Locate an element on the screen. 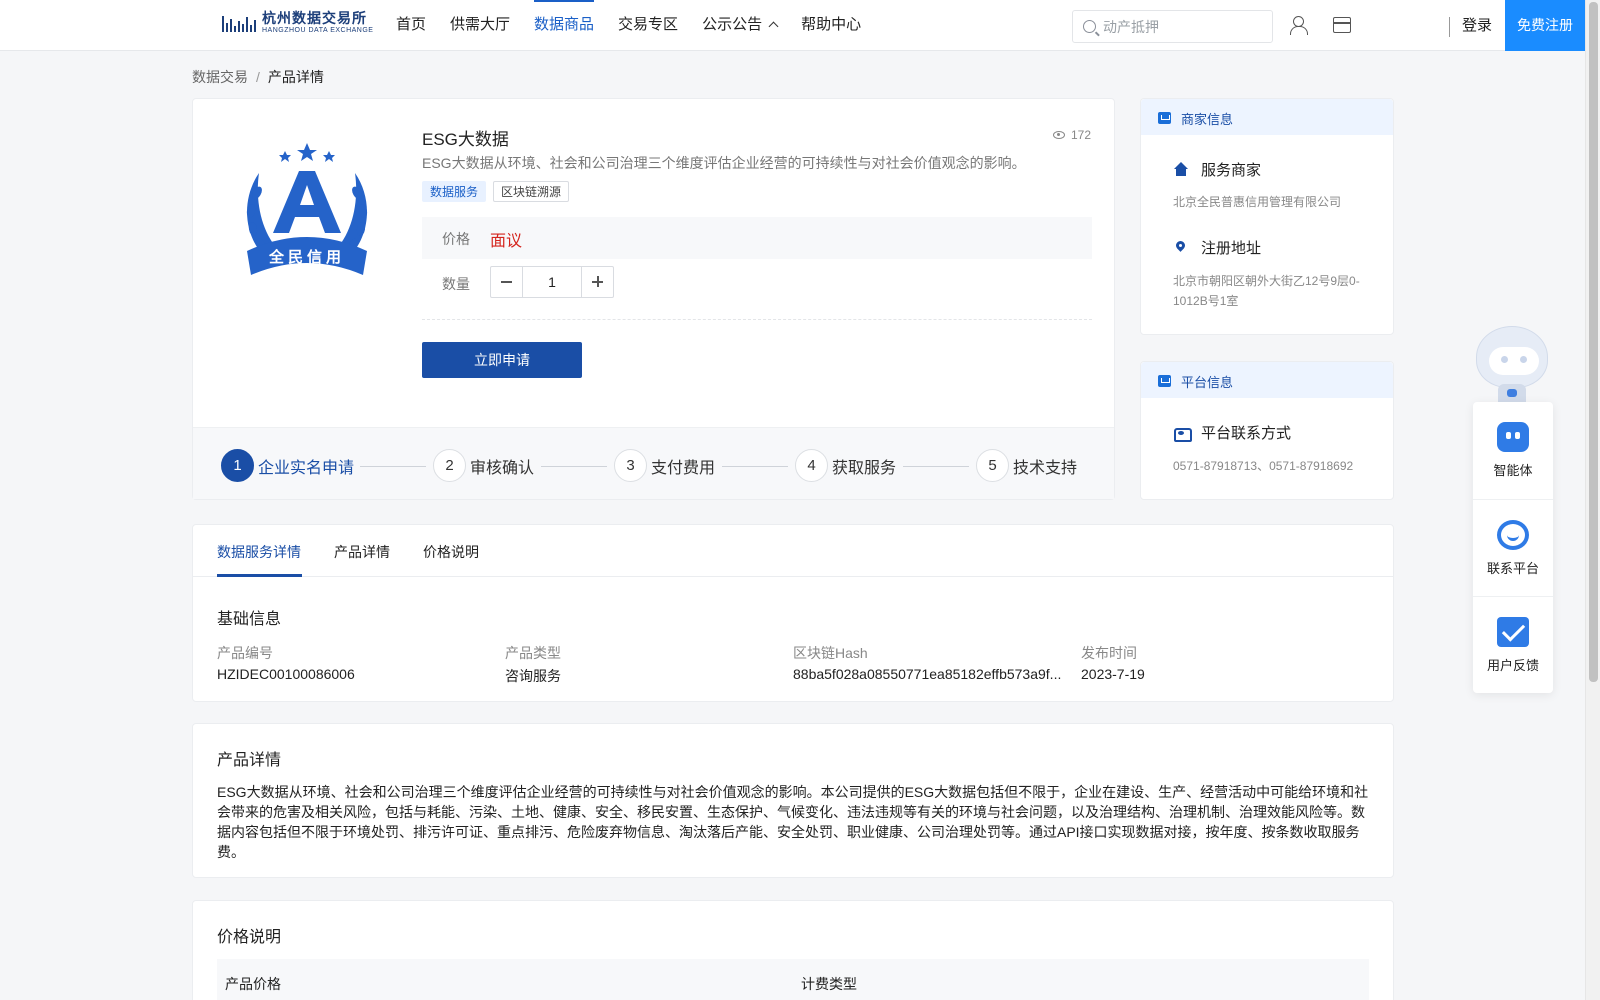  breadcrumb: 数据交易 / 产品详情 is located at coordinates (258, 77).